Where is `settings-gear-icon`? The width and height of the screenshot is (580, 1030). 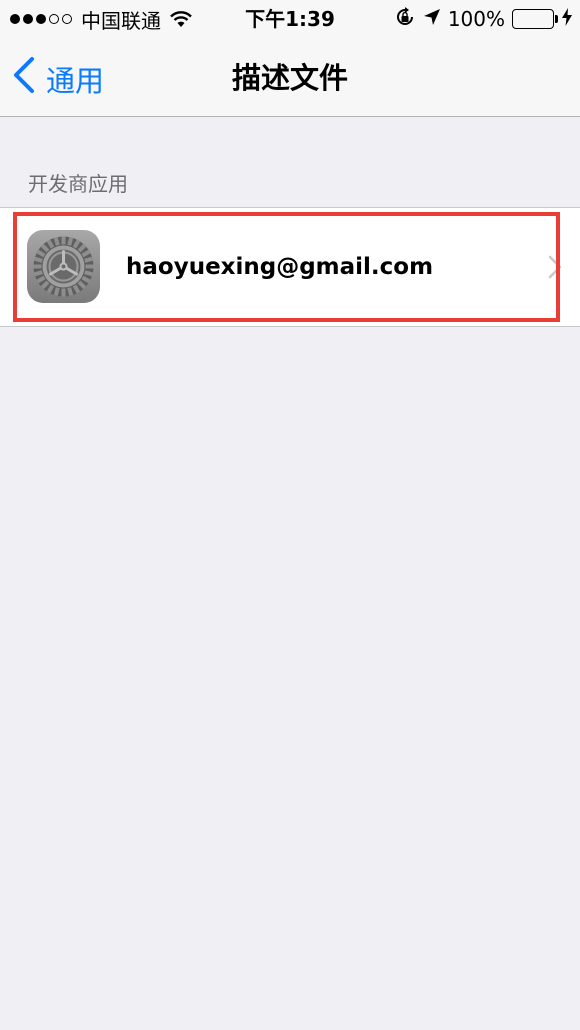
settings-gear-icon is located at coordinates (63, 266).